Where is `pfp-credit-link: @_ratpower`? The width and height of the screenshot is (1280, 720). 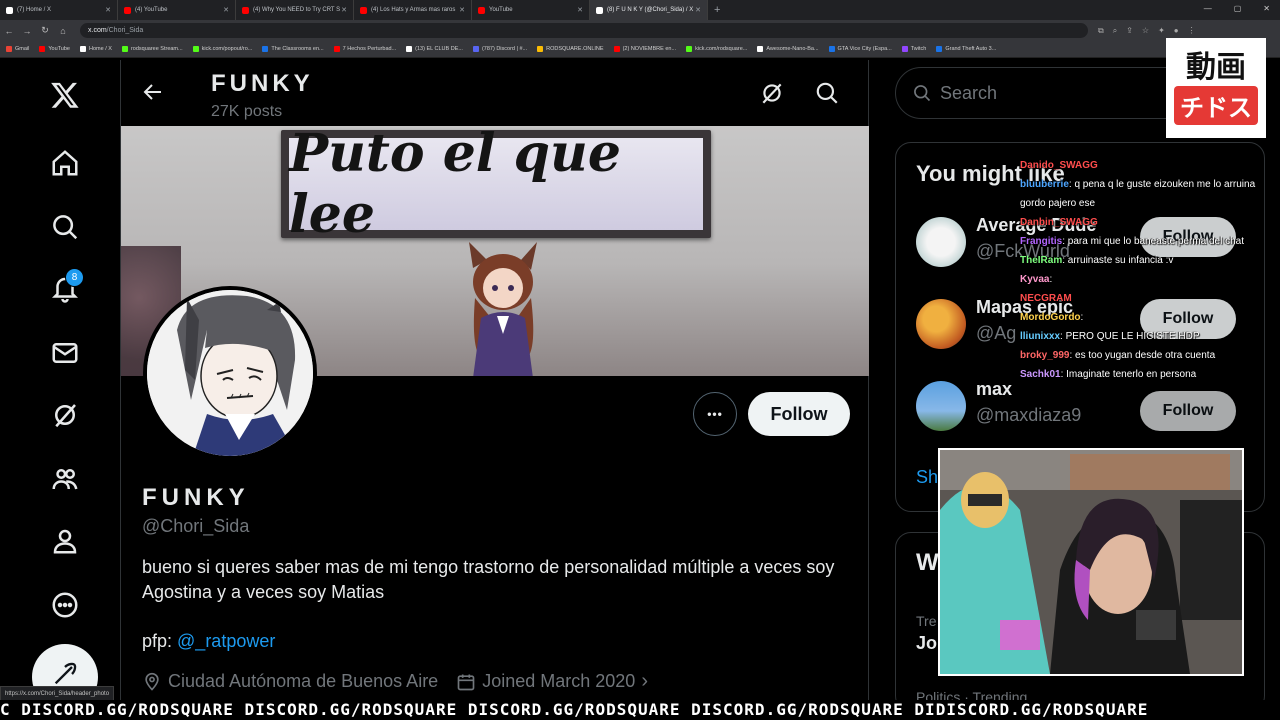 pfp-credit-link: @_ratpower is located at coordinates (226, 641).